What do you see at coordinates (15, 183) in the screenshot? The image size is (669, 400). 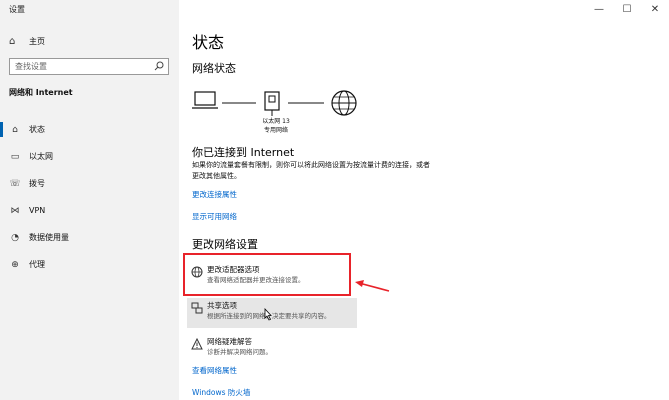 I see `dialup-icon: ☏` at bounding box center [15, 183].